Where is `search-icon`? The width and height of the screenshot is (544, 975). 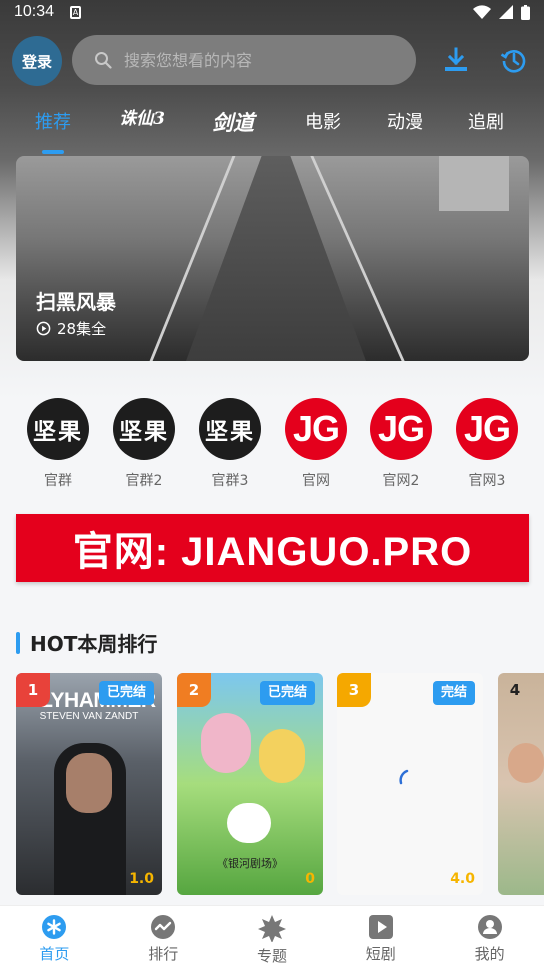 search-icon is located at coordinates (103, 60).